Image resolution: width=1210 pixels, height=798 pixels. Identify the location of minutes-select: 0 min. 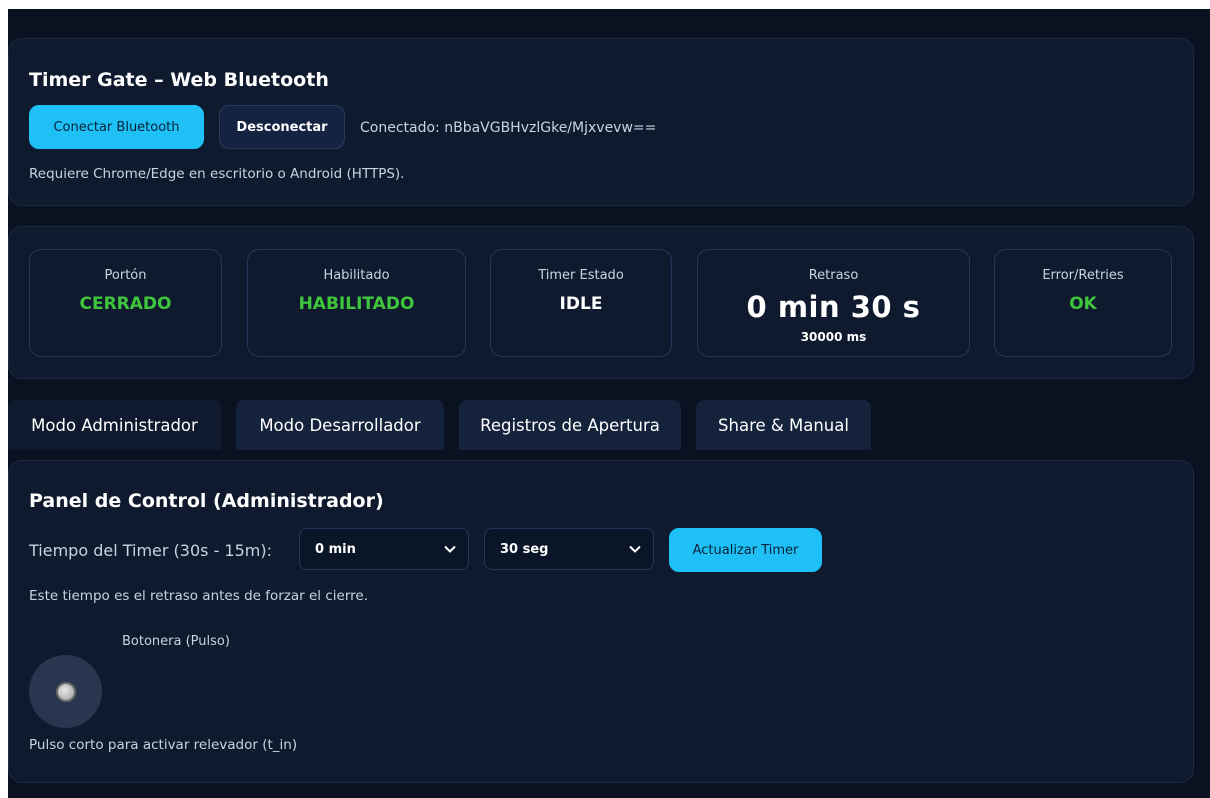
(384, 549).